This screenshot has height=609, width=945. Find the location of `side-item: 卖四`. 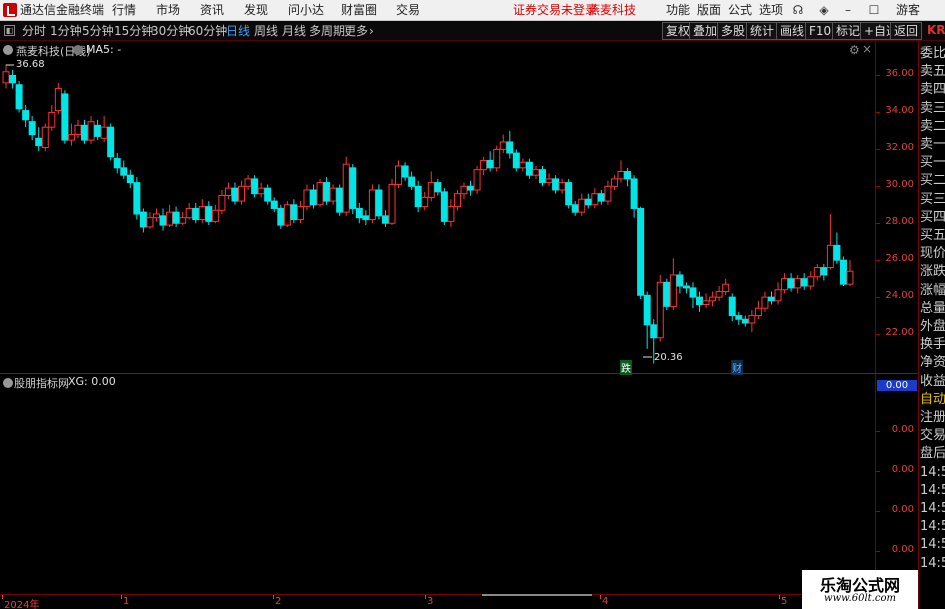

side-item: 卖四 is located at coordinates (932, 90).